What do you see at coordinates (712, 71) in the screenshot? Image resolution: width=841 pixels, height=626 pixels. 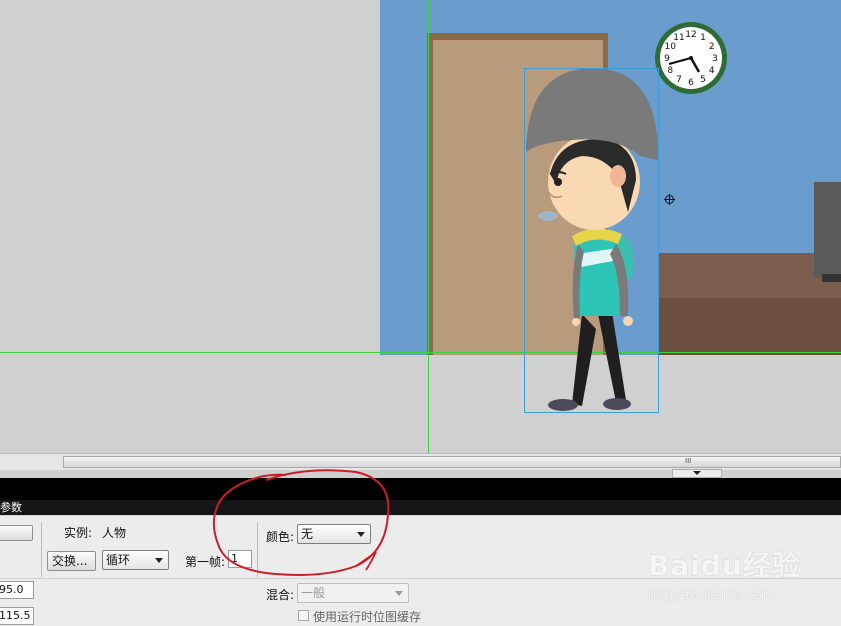 I see `clock-number: 4` at bounding box center [712, 71].